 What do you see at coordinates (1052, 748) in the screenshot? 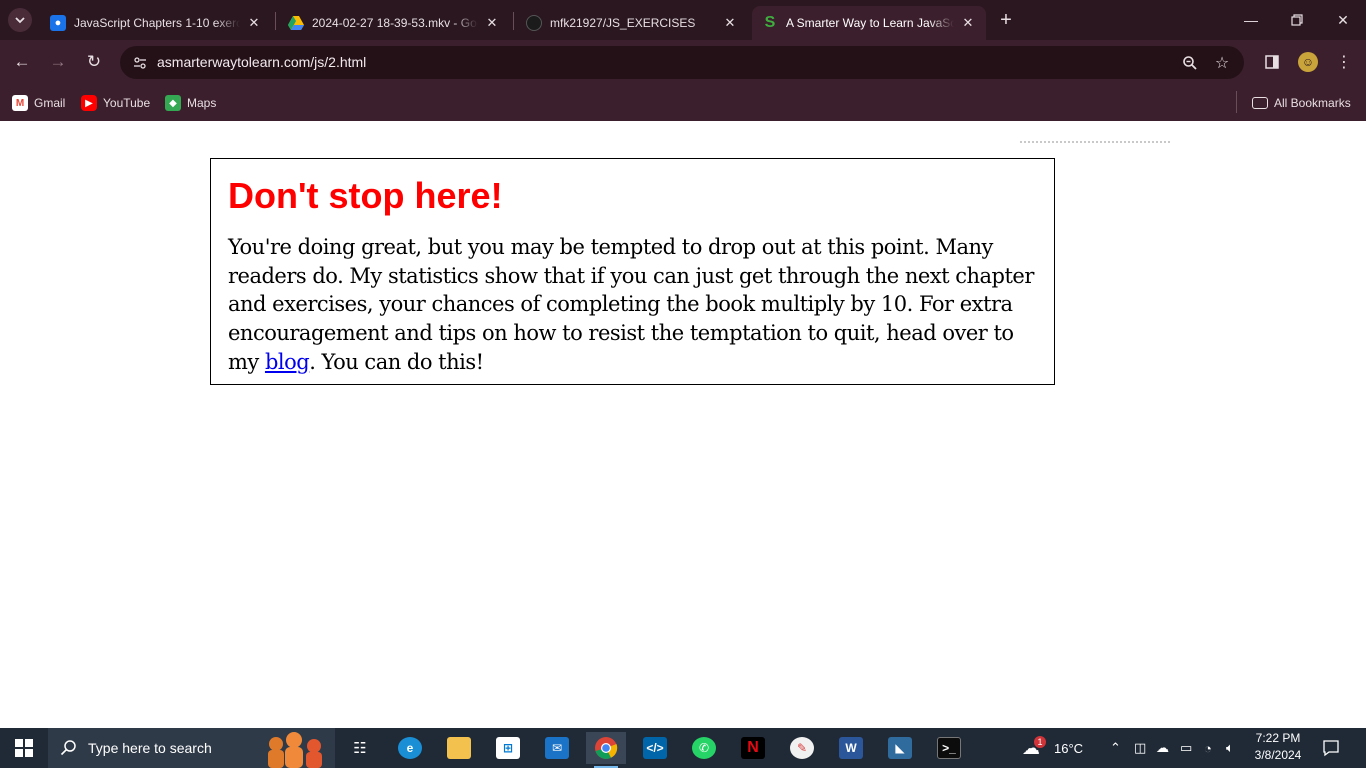
I see `weather-widget: ☁ 1 16°C` at bounding box center [1052, 748].